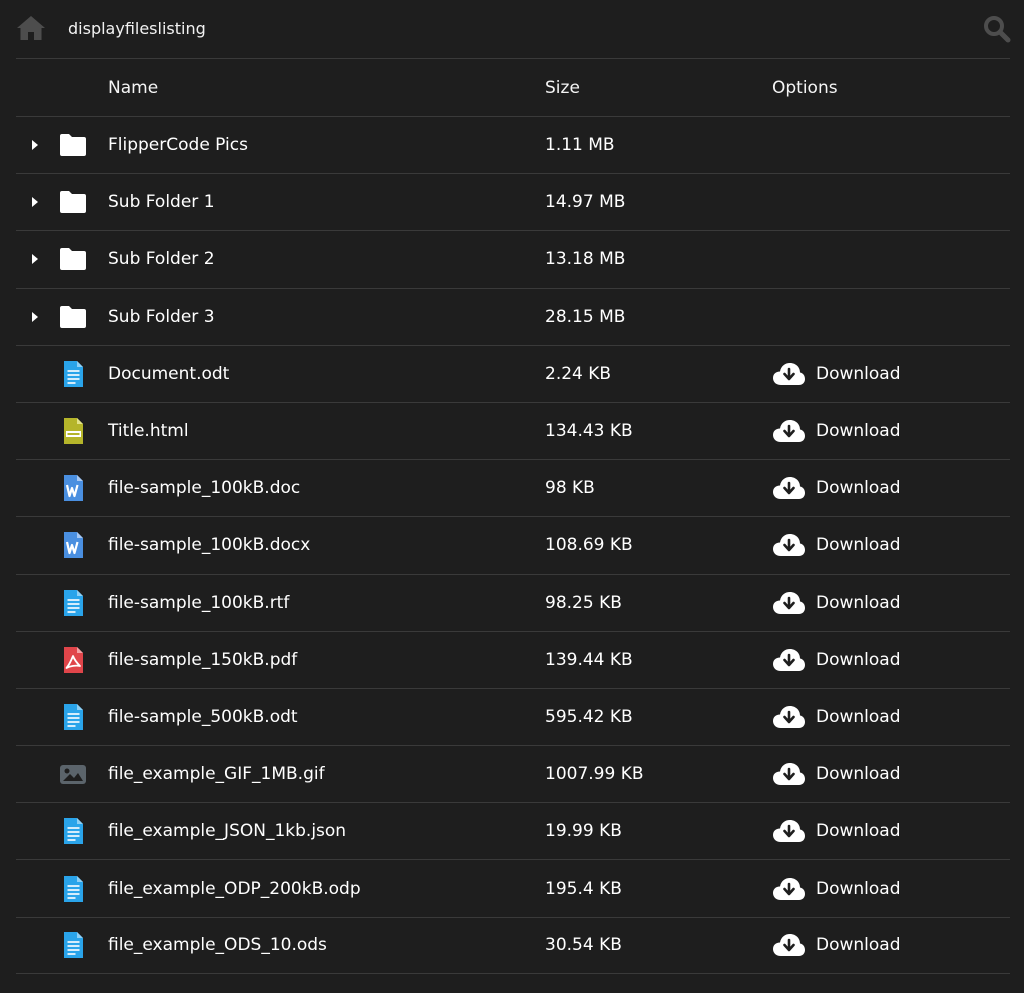 This screenshot has width=1024, height=993. Describe the element at coordinates (217, 945) in the screenshot. I see `file-name: file_example_ODS_10.ods` at that location.